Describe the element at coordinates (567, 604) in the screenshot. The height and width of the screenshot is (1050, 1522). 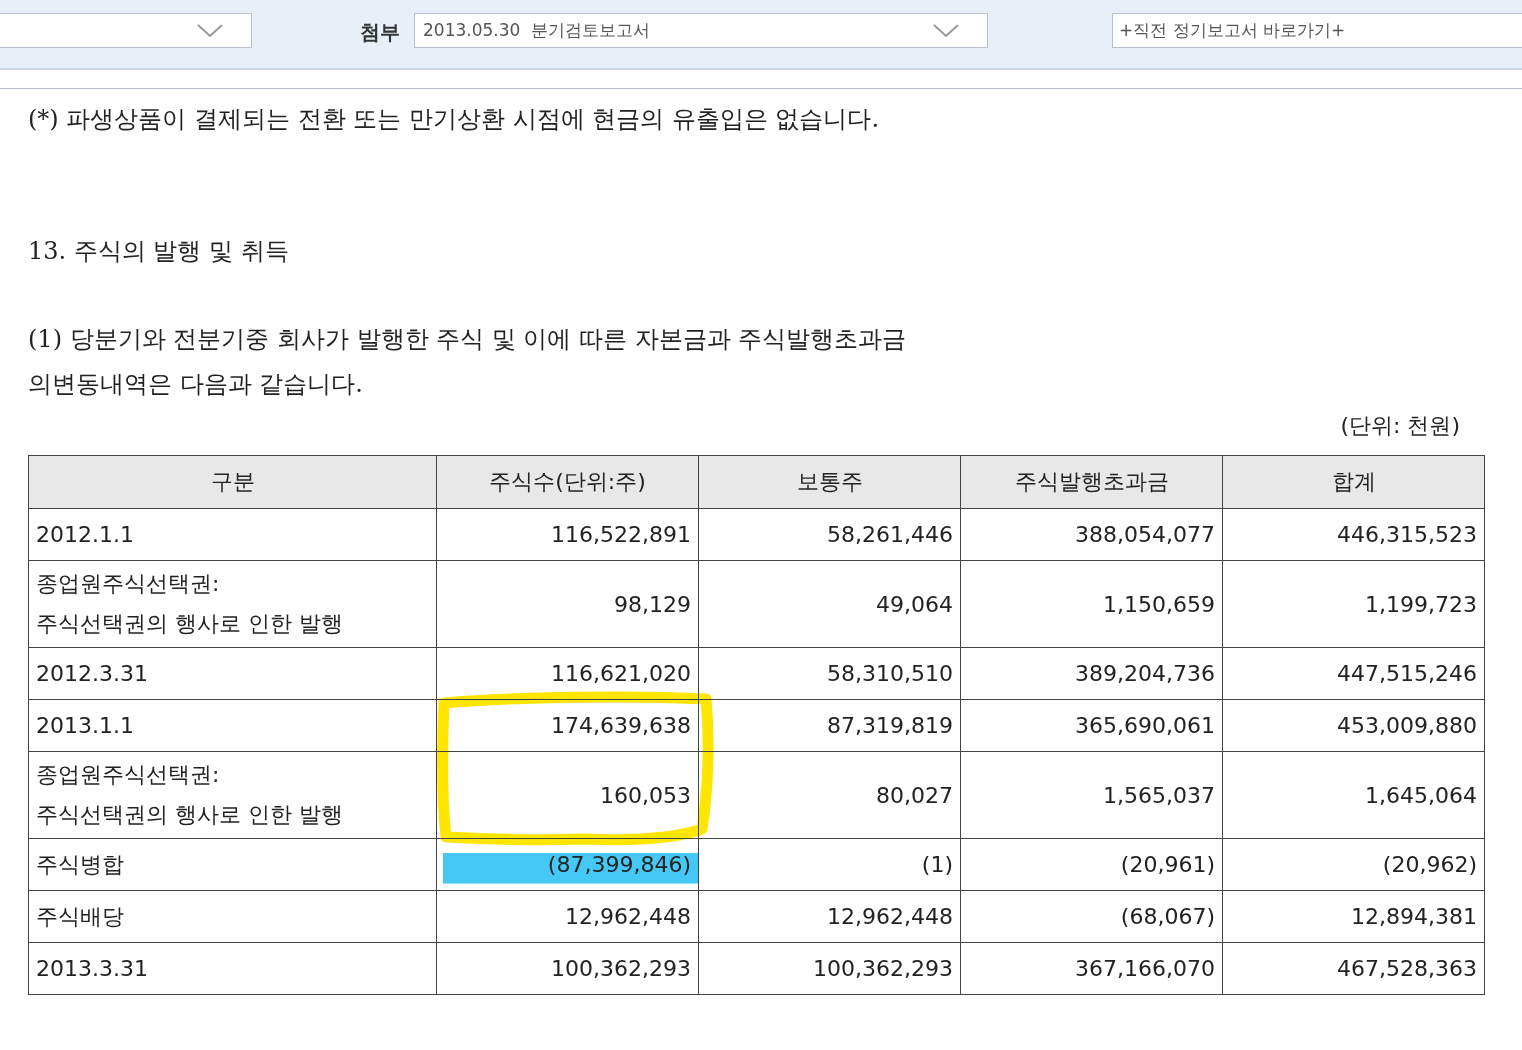
I see `table-cell: 98,129` at that location.